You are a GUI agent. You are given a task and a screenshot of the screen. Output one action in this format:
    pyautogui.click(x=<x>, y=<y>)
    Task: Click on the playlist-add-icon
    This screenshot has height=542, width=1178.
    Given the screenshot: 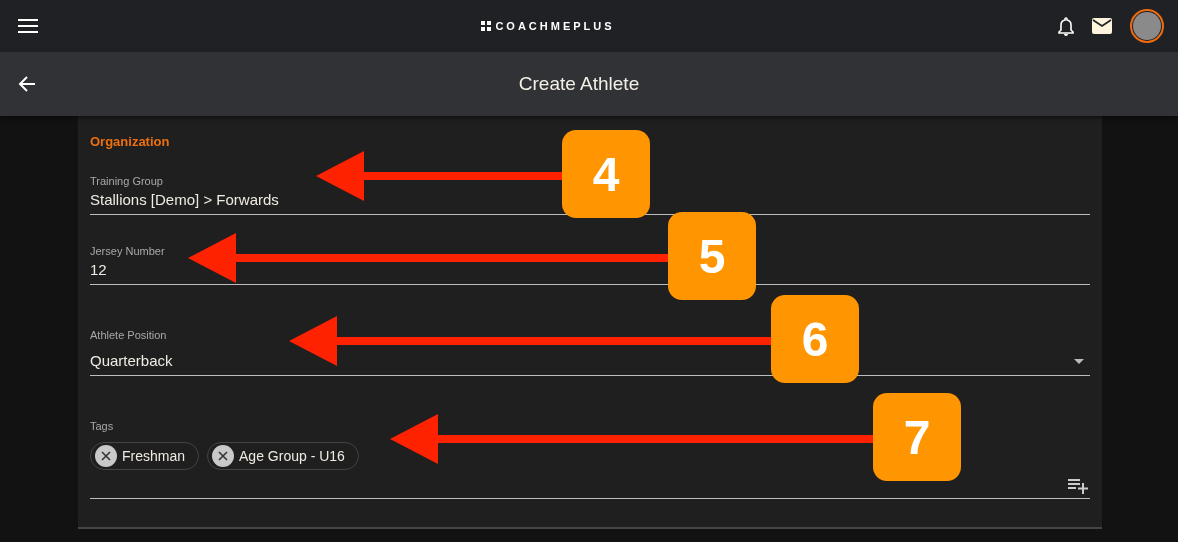 What is the action you would take?
    pyautogui.click(x=1078, y=486)
    